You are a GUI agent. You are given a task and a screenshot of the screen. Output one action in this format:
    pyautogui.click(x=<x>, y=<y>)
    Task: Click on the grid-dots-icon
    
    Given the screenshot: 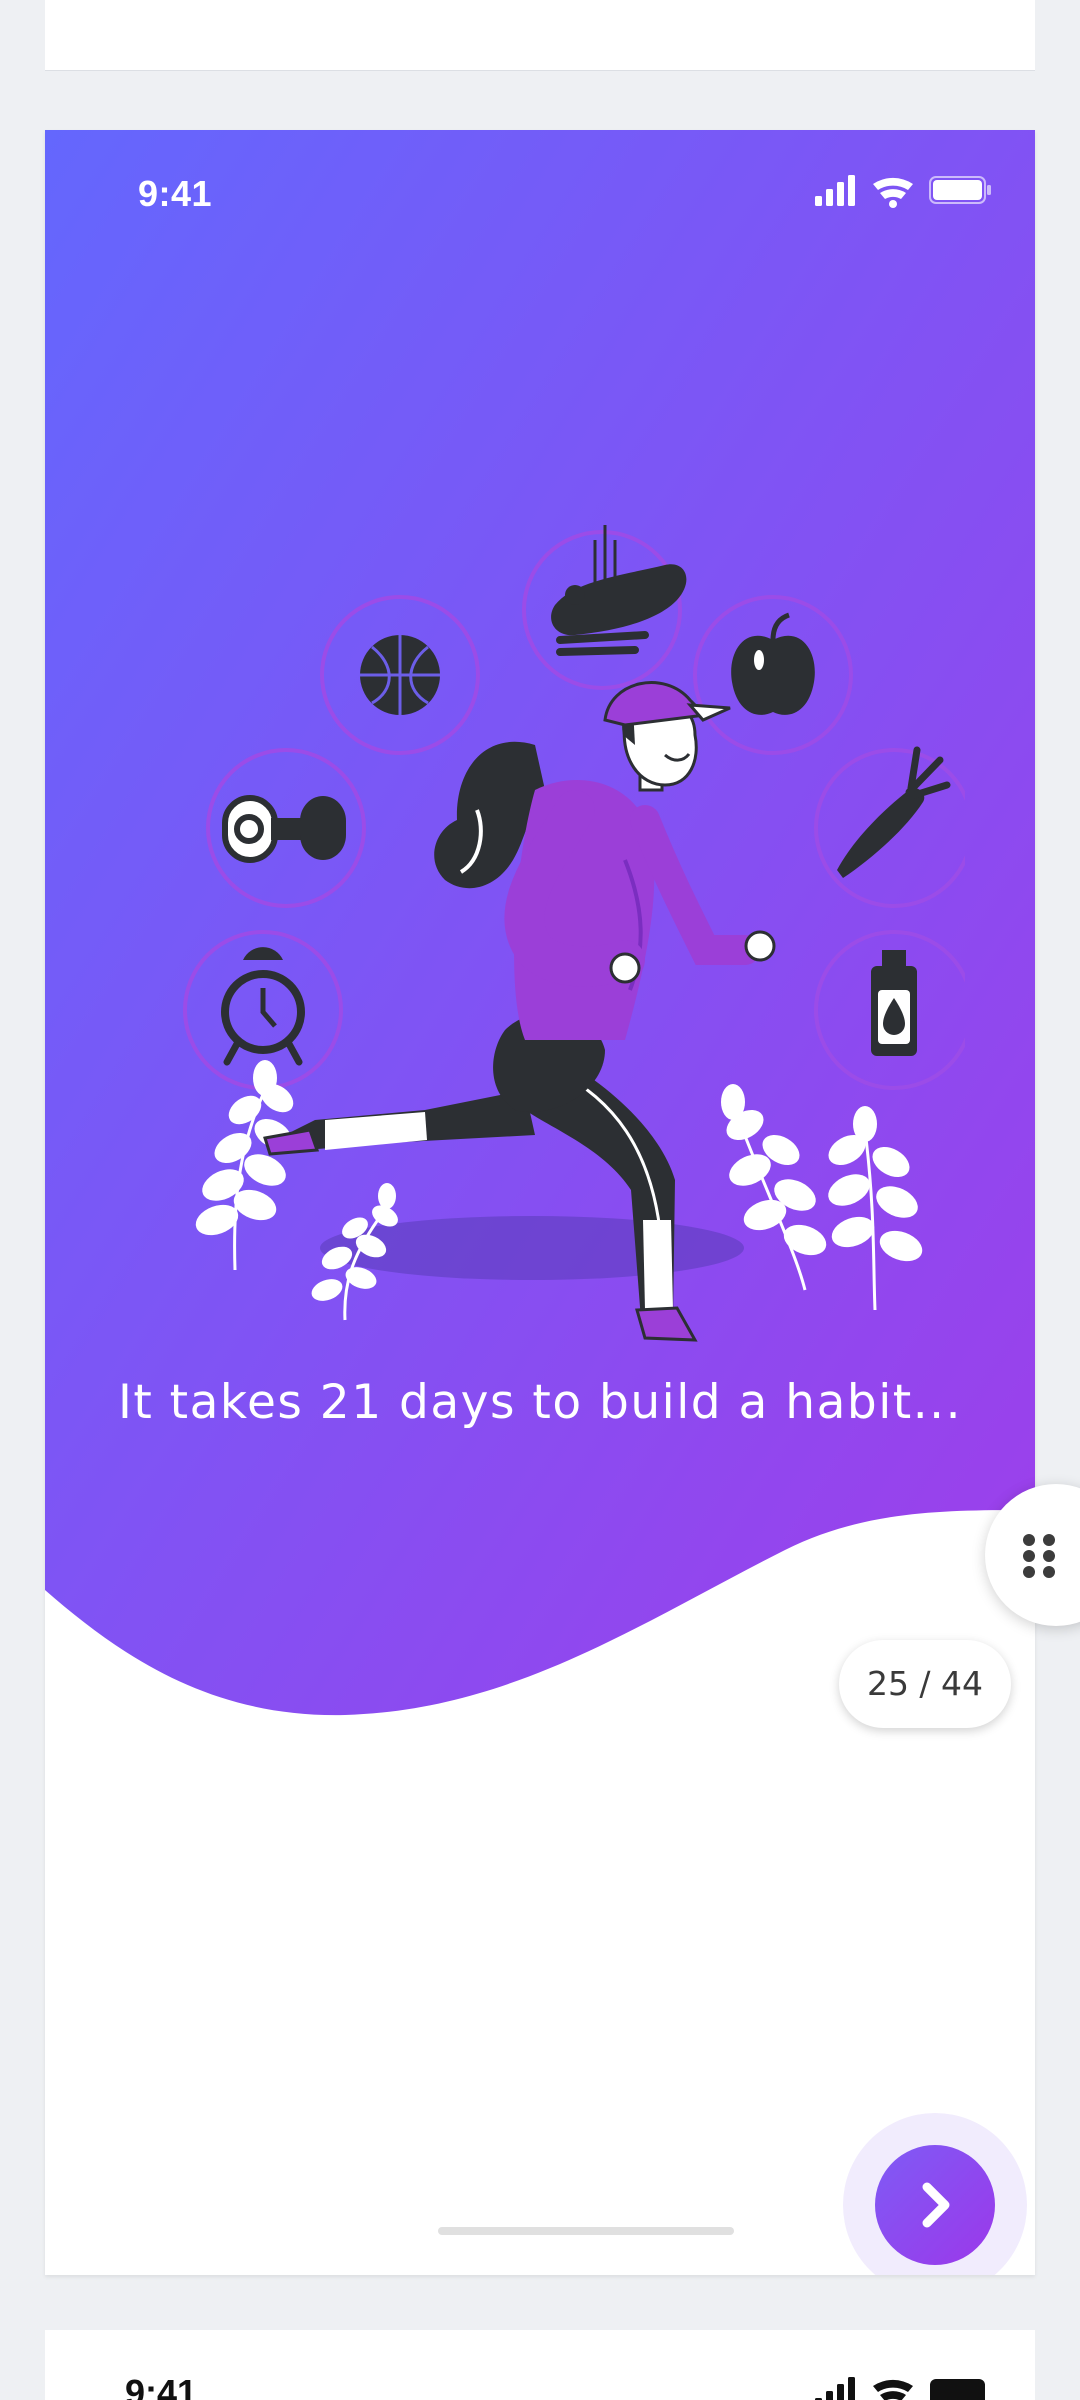 What is the action you would take?
    pyautogui.click(x=1039, y=1556)
    